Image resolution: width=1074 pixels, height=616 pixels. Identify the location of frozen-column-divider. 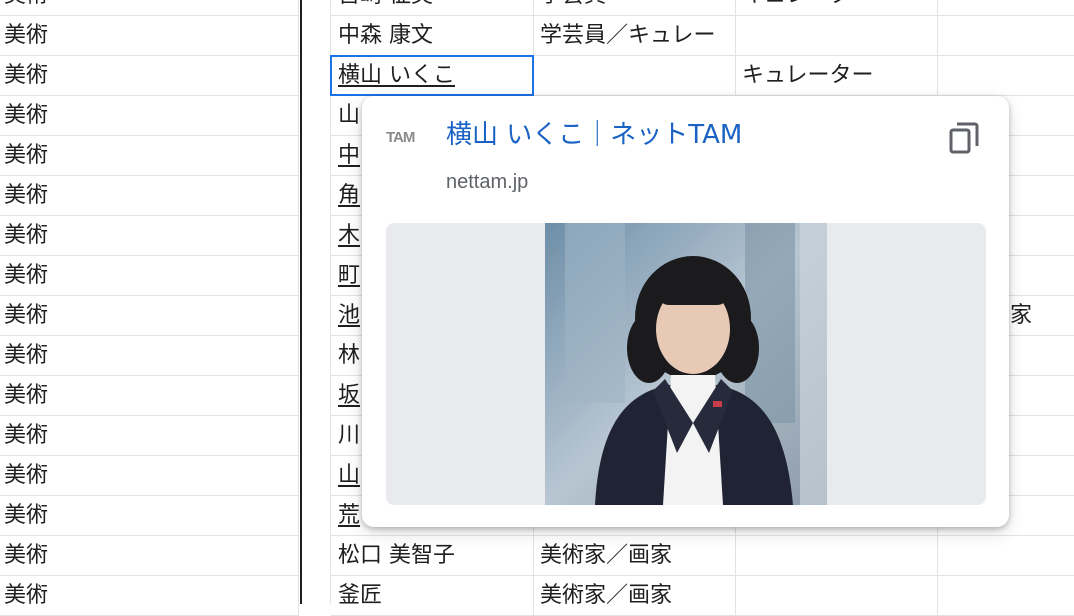
(301, 302).